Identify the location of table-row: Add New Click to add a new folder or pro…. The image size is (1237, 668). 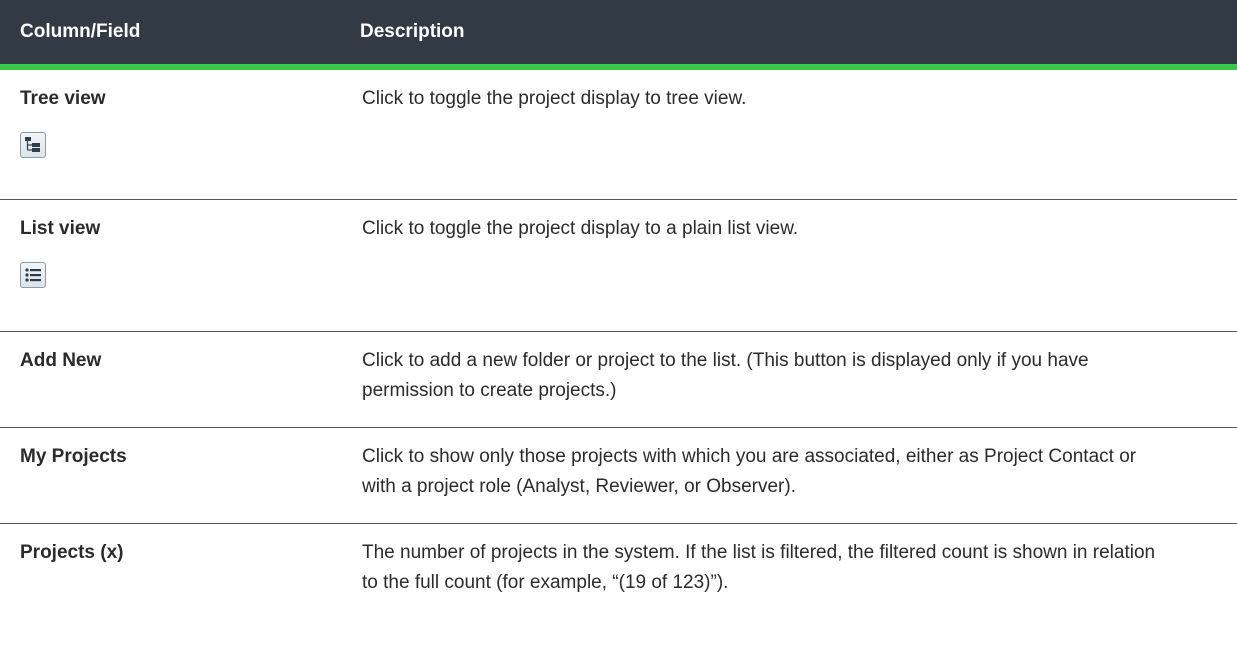
(618, 380).